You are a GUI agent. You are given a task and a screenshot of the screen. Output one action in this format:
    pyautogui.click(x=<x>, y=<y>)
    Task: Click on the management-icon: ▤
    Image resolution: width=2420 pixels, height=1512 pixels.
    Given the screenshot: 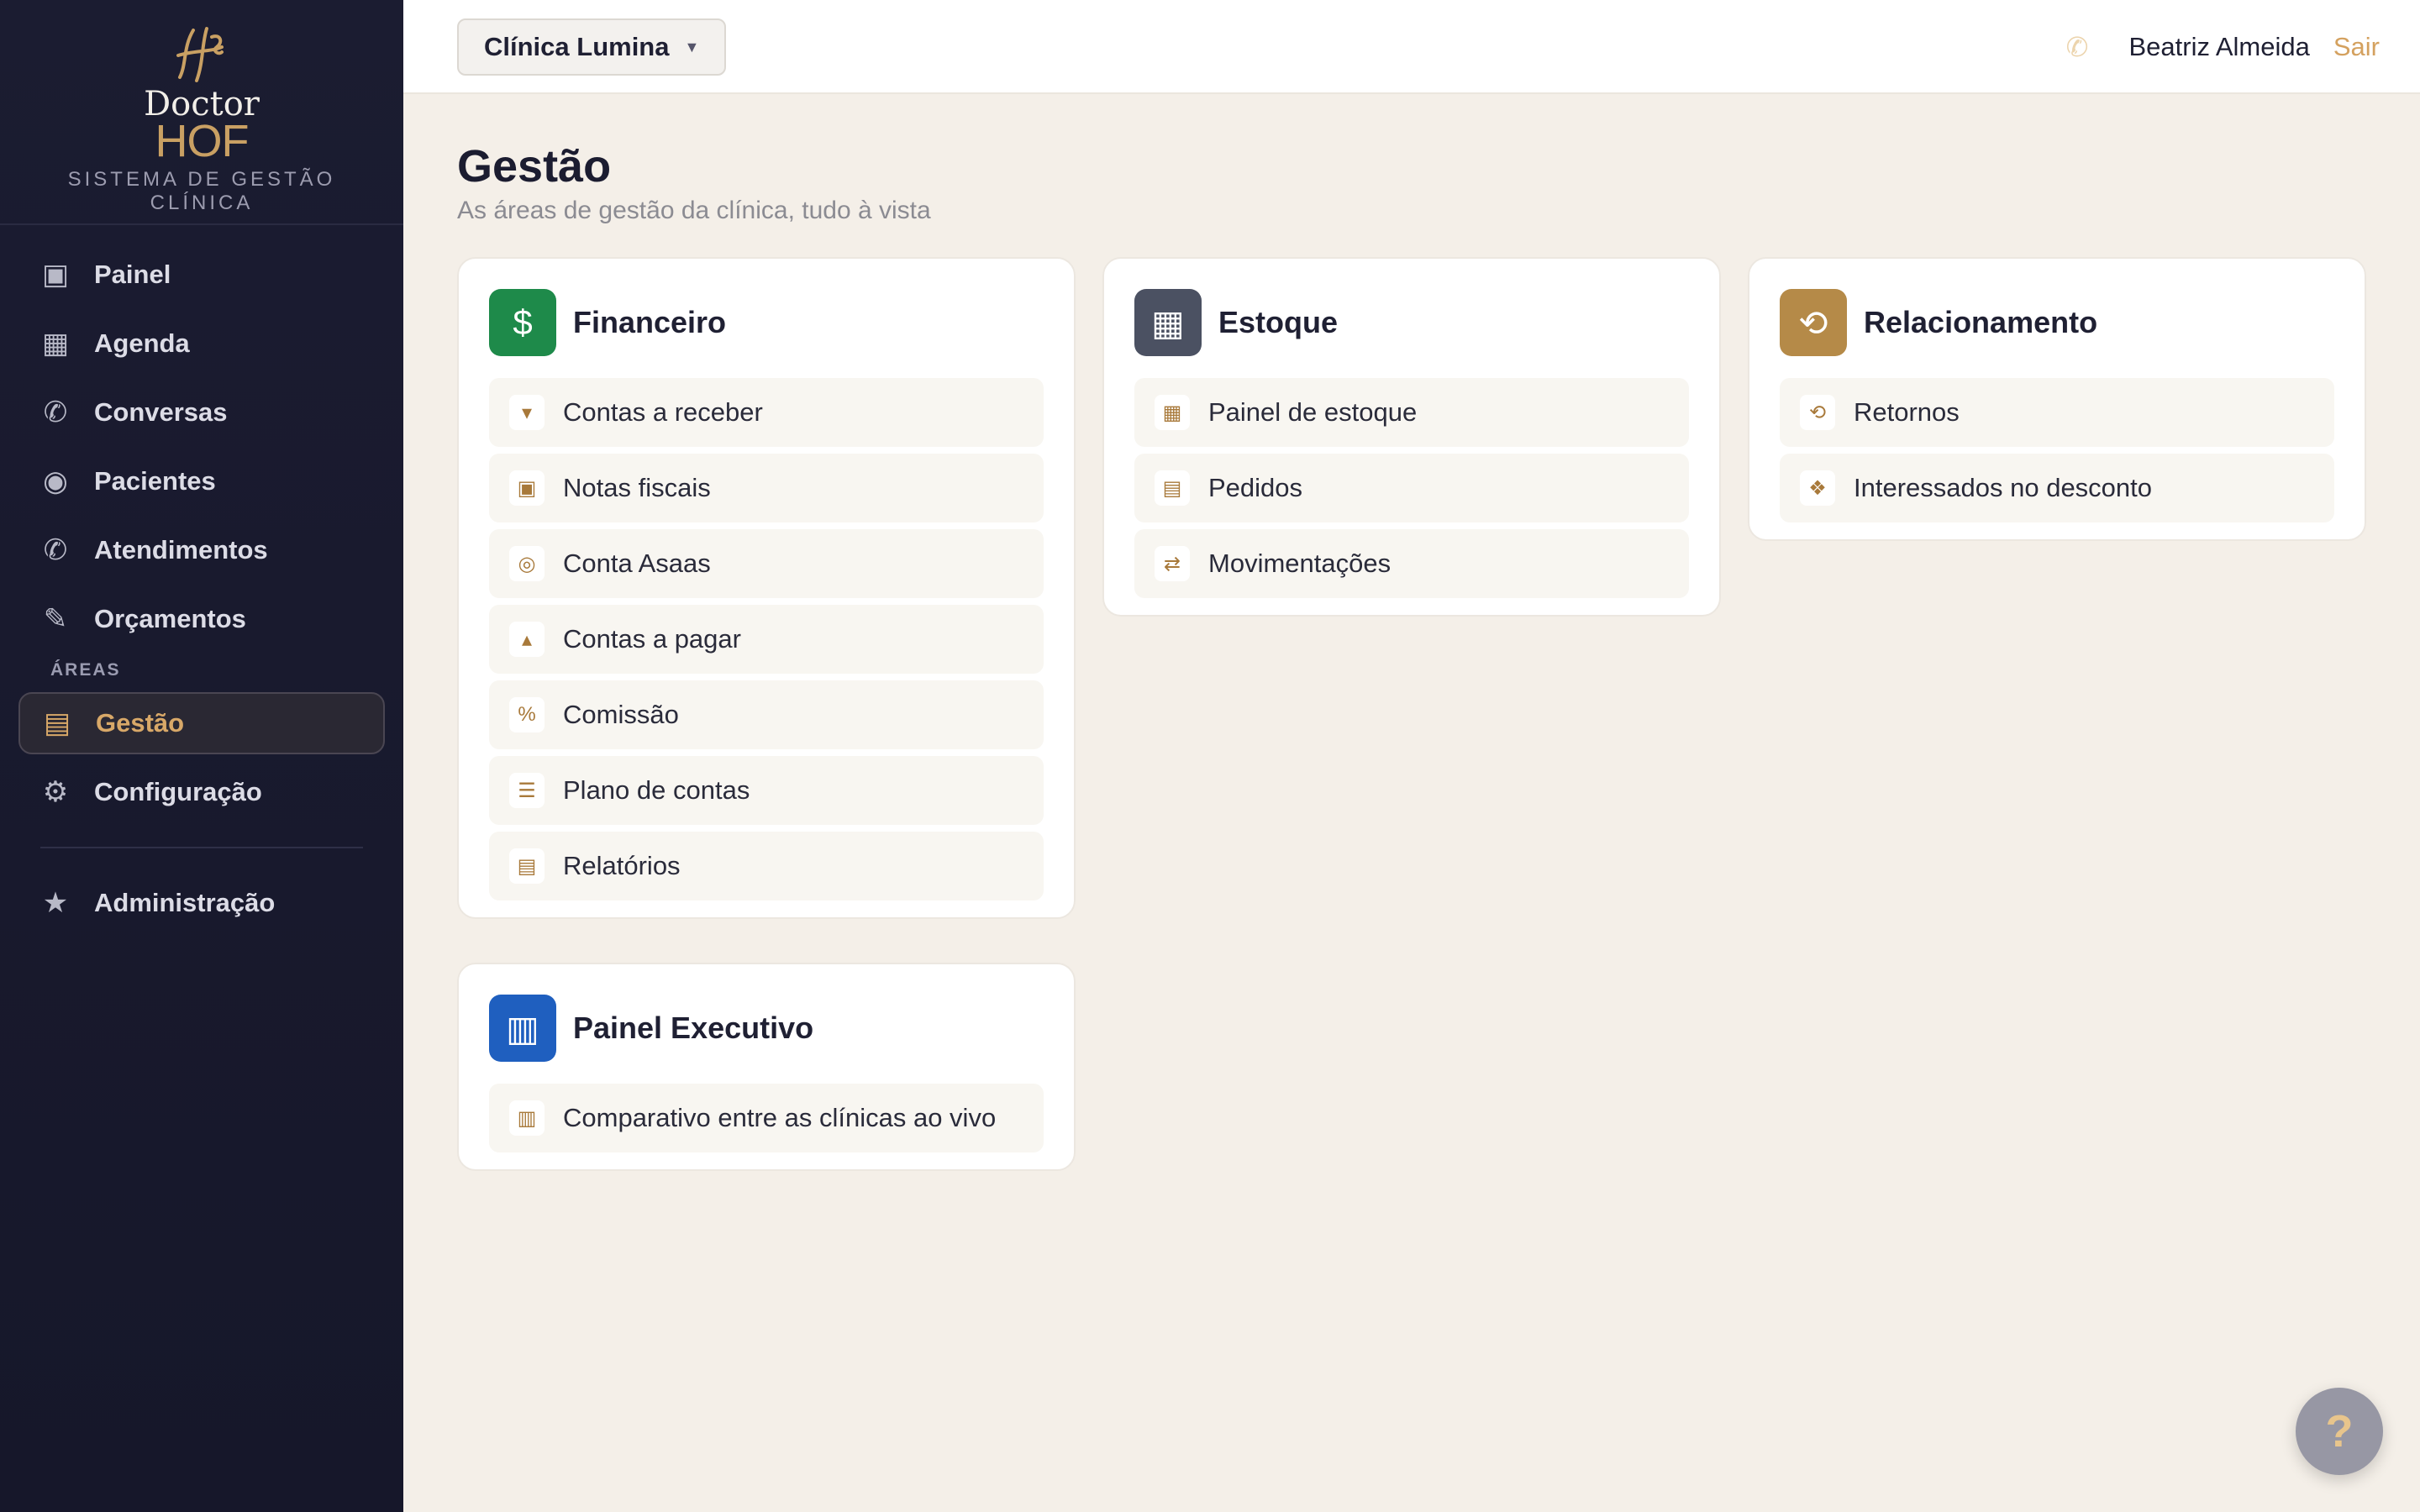 What is the action you would take?
    pyautogui.click(x=57, y=723)
    